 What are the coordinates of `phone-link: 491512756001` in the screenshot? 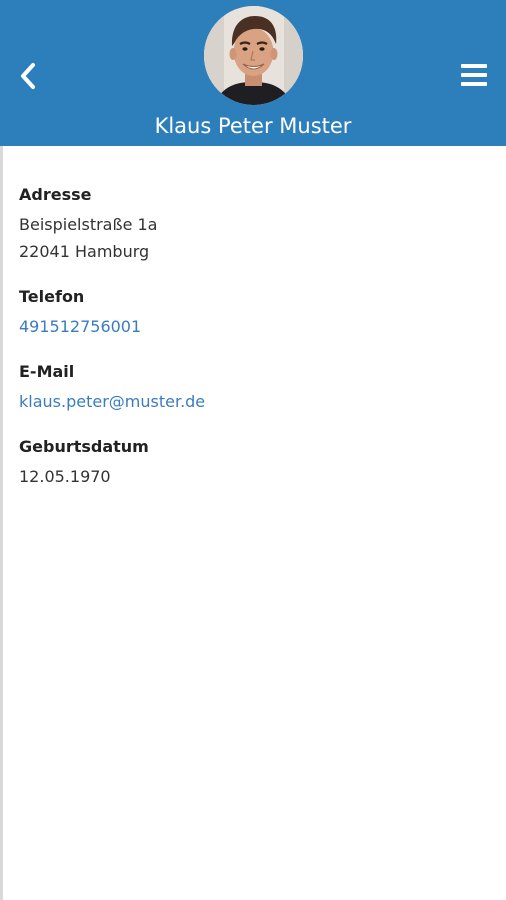 It's located at (80, 326).